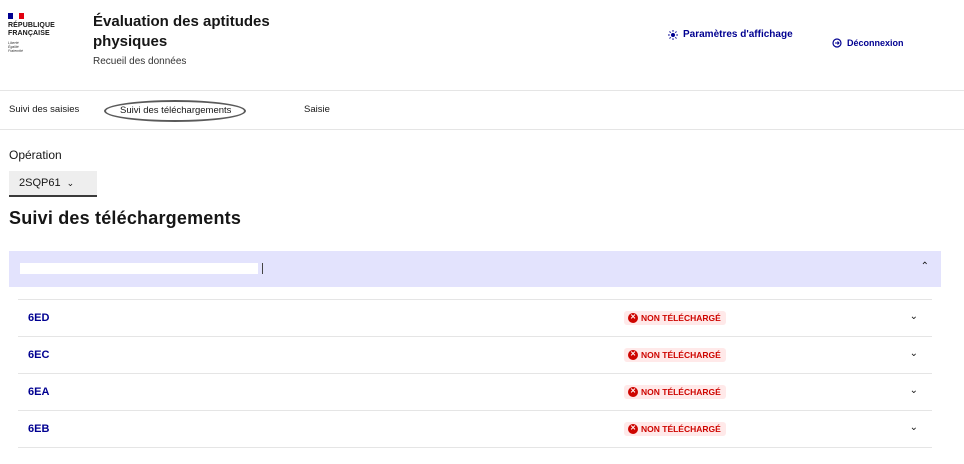 The image size is (964, 464). Describe the element at coordinates (29, 33) in the screenshot. I see `logo-text-line-2: FRANÇAISE` at that location.